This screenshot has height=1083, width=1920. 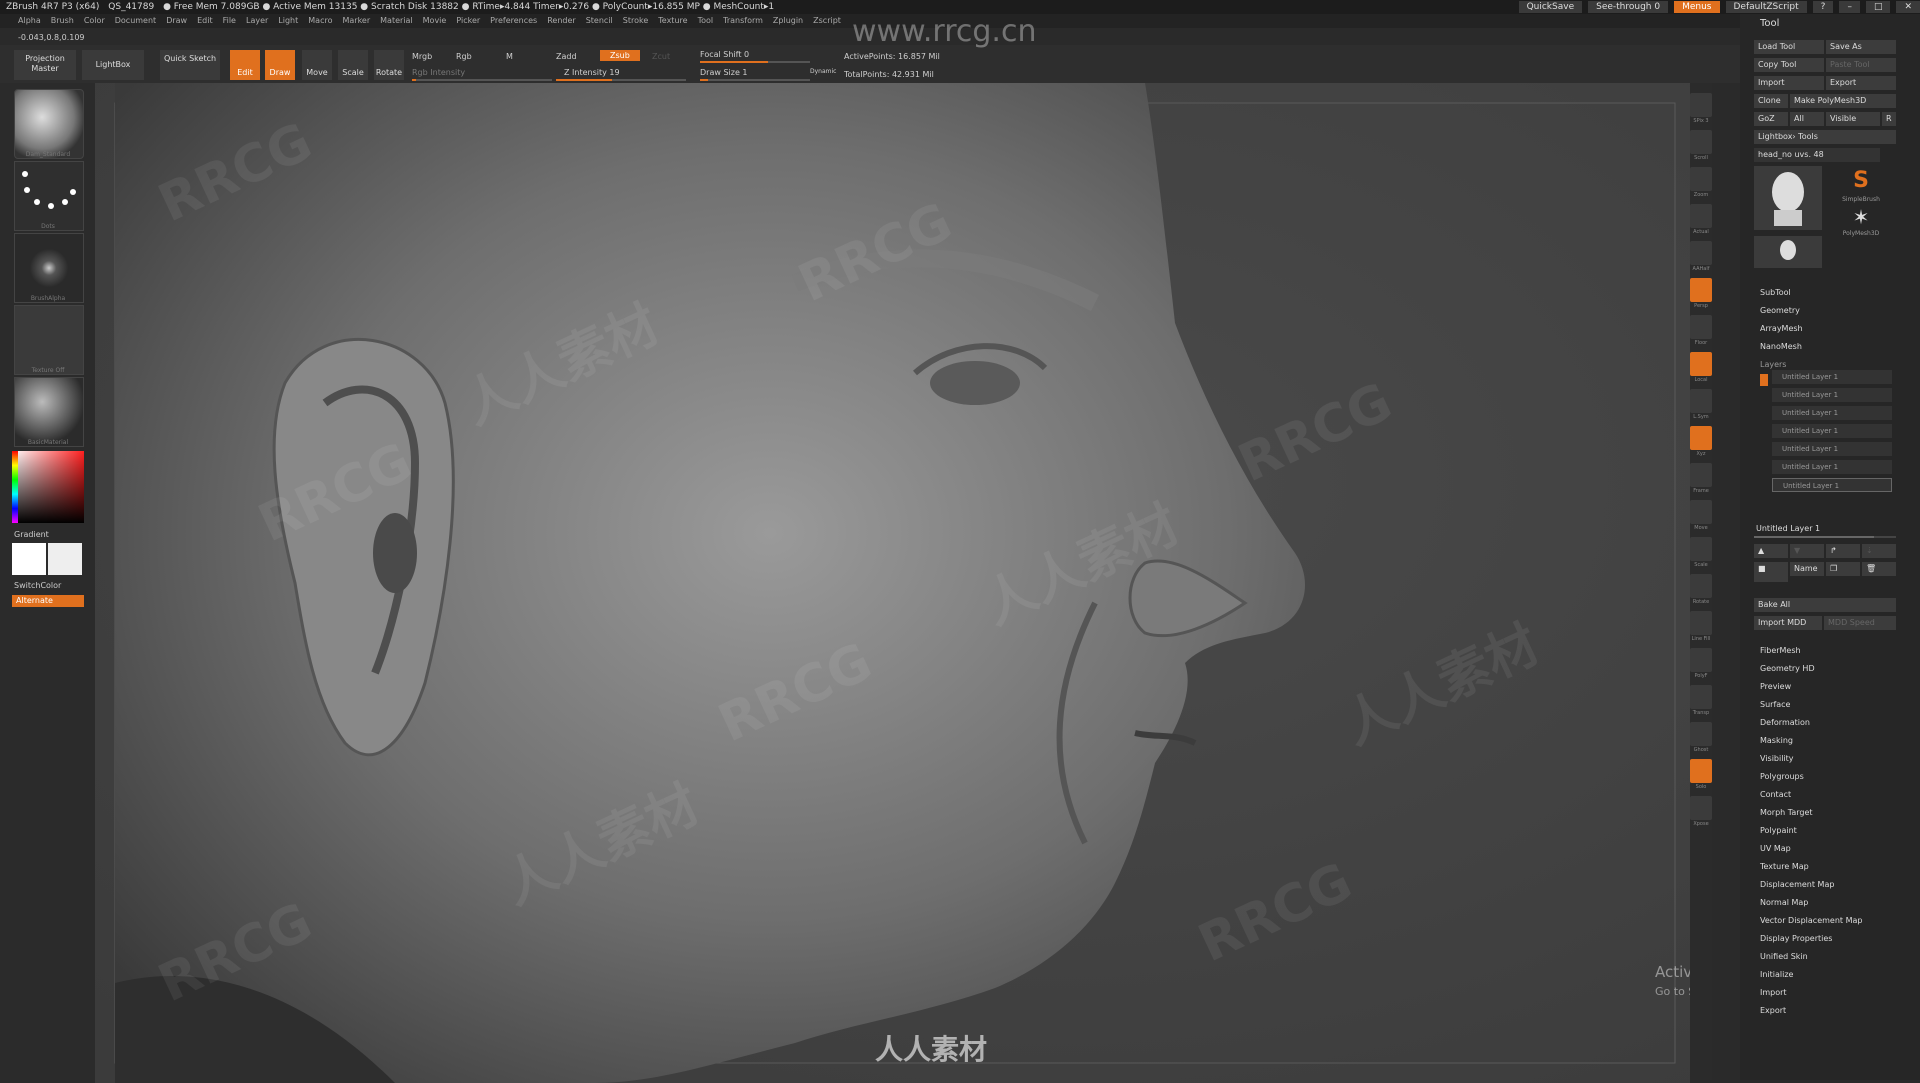 What do you see at coordinates (94, 21) in the screenshot?
I see `menu-color: Color` at bounding box center [94, 21].